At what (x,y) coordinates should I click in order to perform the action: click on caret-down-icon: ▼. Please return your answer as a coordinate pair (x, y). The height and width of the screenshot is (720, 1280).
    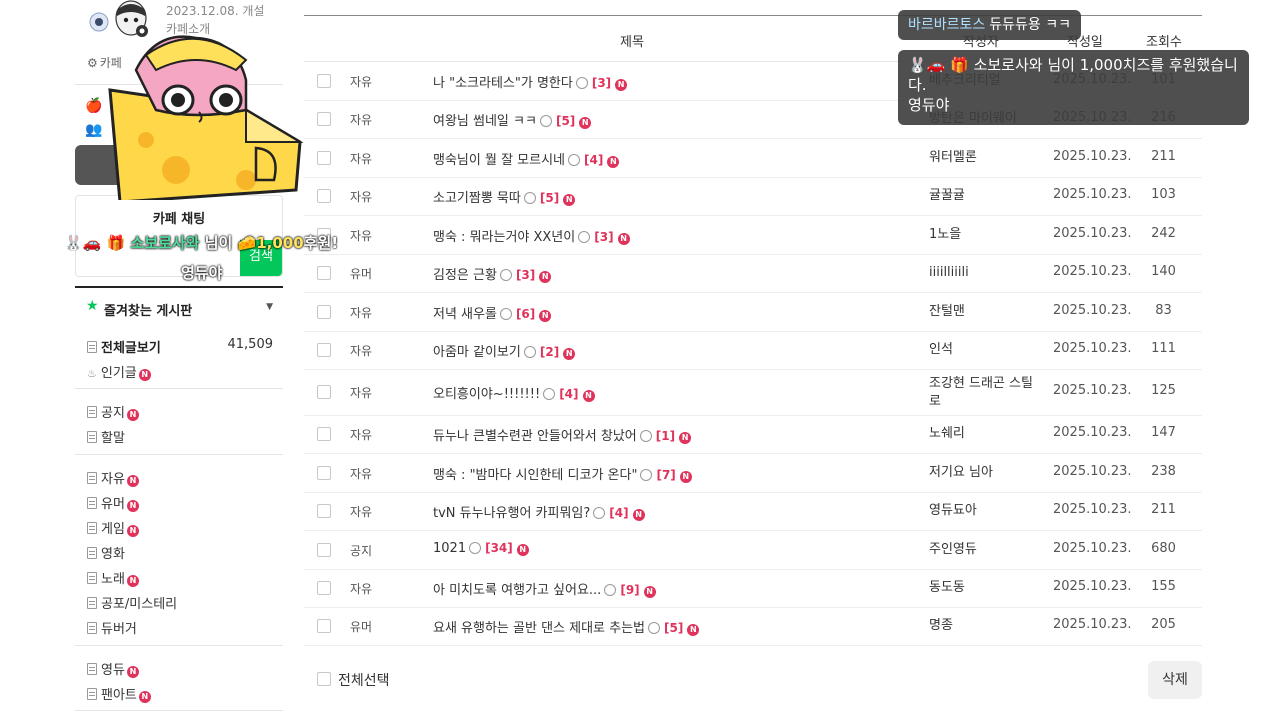
    Looking at the image, I should click on (269, 307).